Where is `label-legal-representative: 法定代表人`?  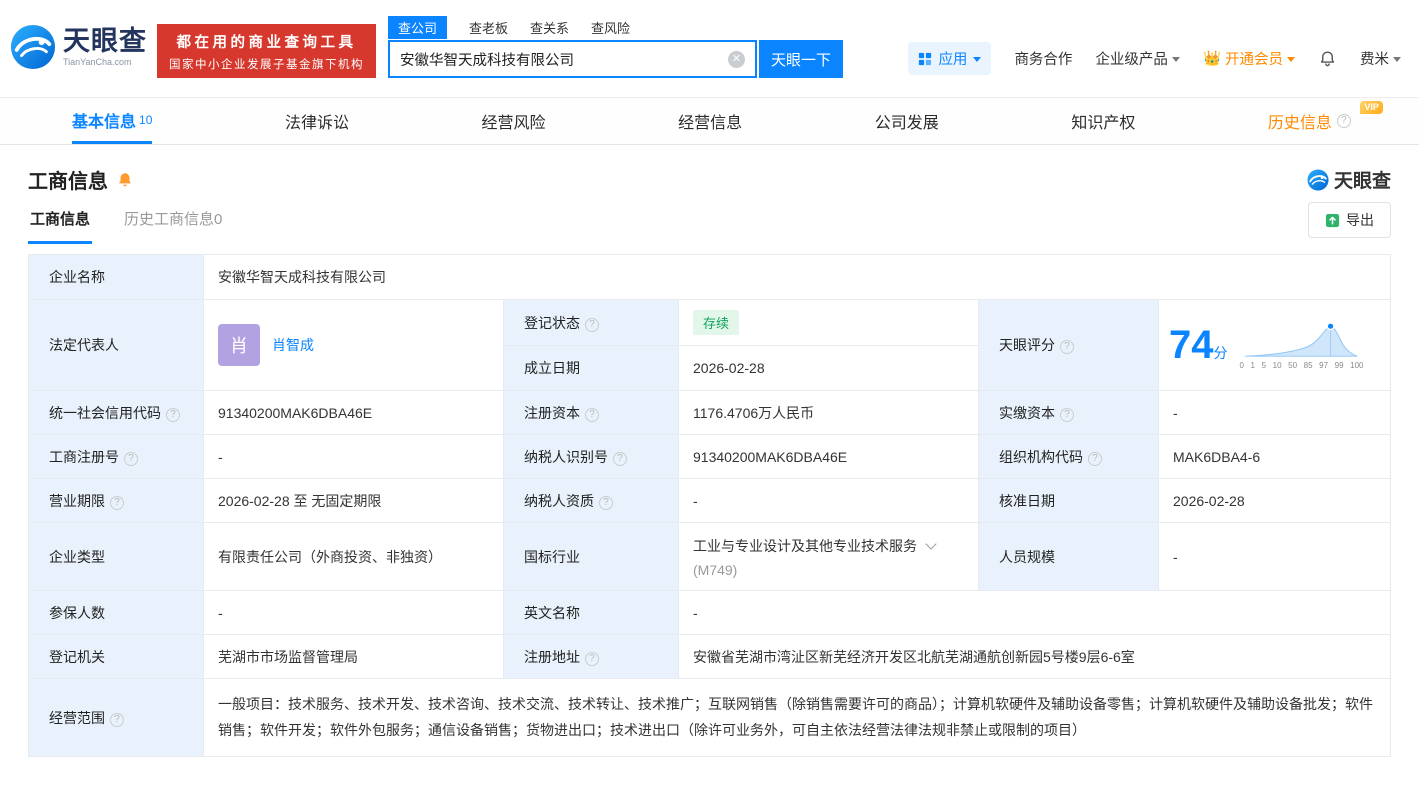 label-legal-representative: 法定代表人 is located at coordinates (116, 345).